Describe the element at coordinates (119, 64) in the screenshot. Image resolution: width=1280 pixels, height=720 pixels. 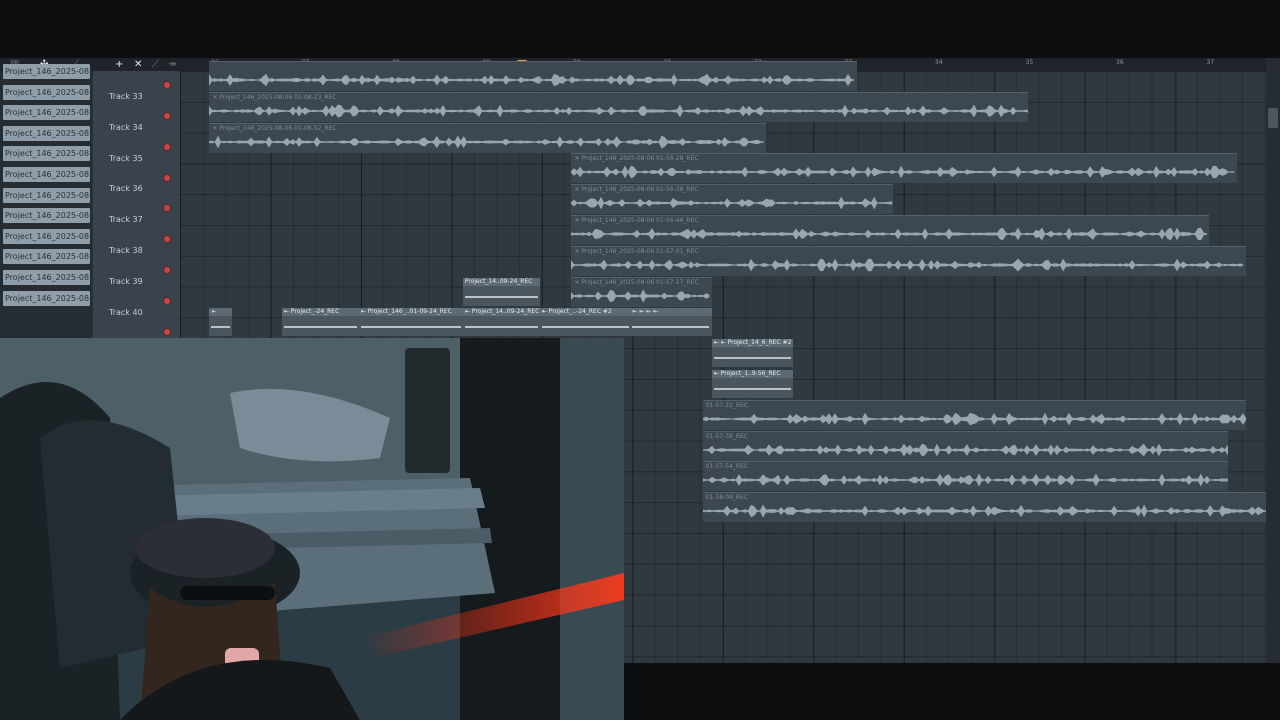
I see `add-track-button: +` at that location.